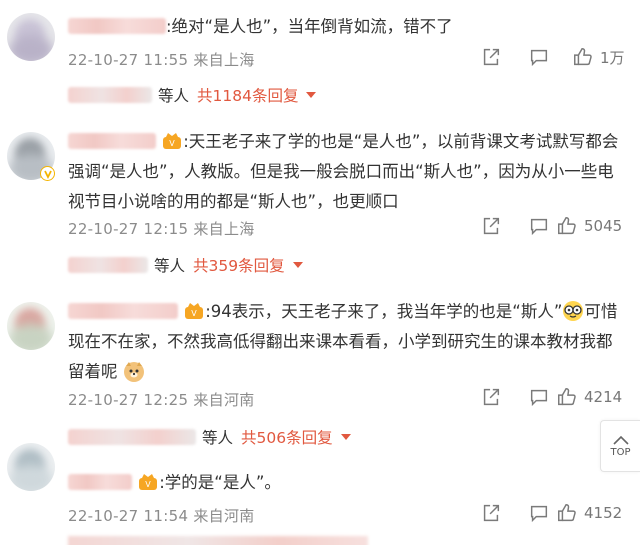  What do you see at coordinates (220, 482) in the screenshot?
I see `comment-body: :学的是“是人”。` at bounding box center [220, 482].